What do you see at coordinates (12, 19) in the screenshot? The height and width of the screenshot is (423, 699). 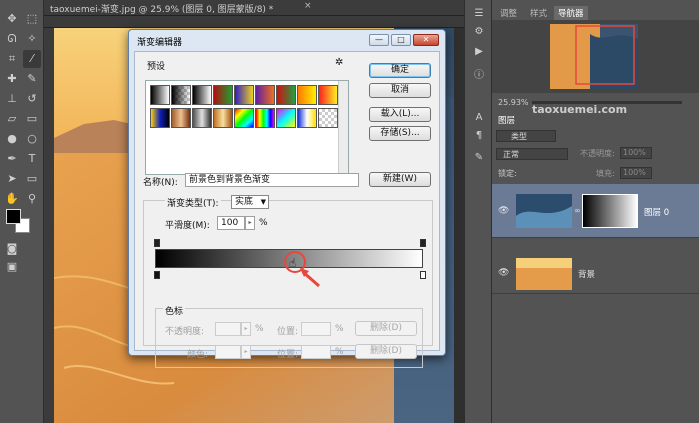 I see `move-tool-icon: ✥` at bounding box center [12, 19].